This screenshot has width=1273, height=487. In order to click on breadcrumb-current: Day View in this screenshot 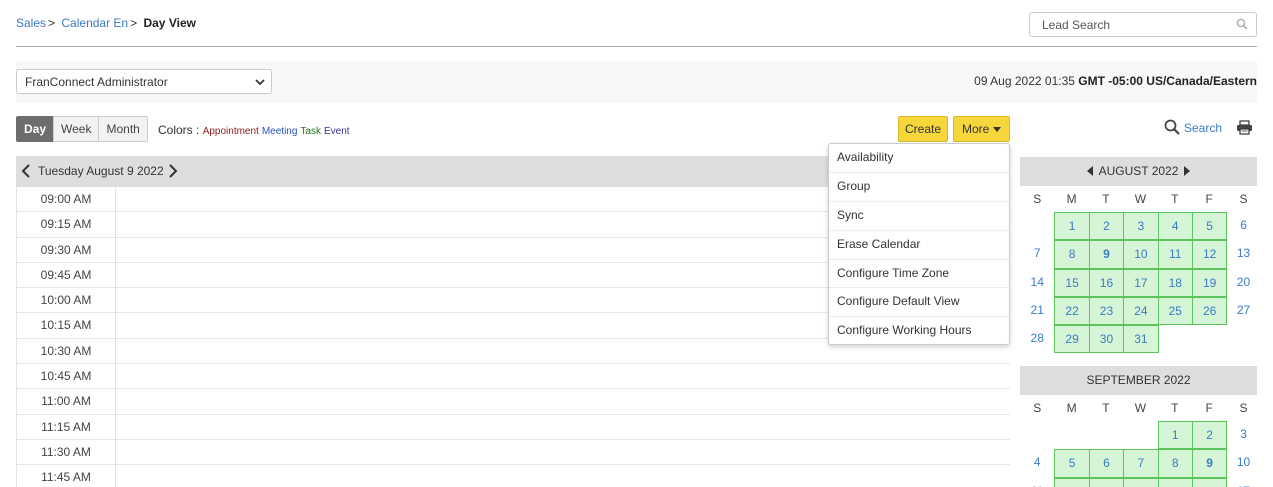, I will do `click(169, 23)`.